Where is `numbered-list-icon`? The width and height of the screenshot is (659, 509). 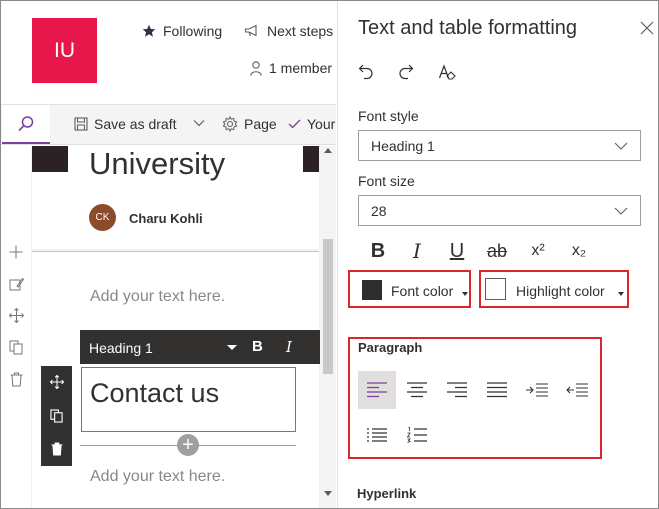
numbered-list-icon is located at coordinates (417, 435).